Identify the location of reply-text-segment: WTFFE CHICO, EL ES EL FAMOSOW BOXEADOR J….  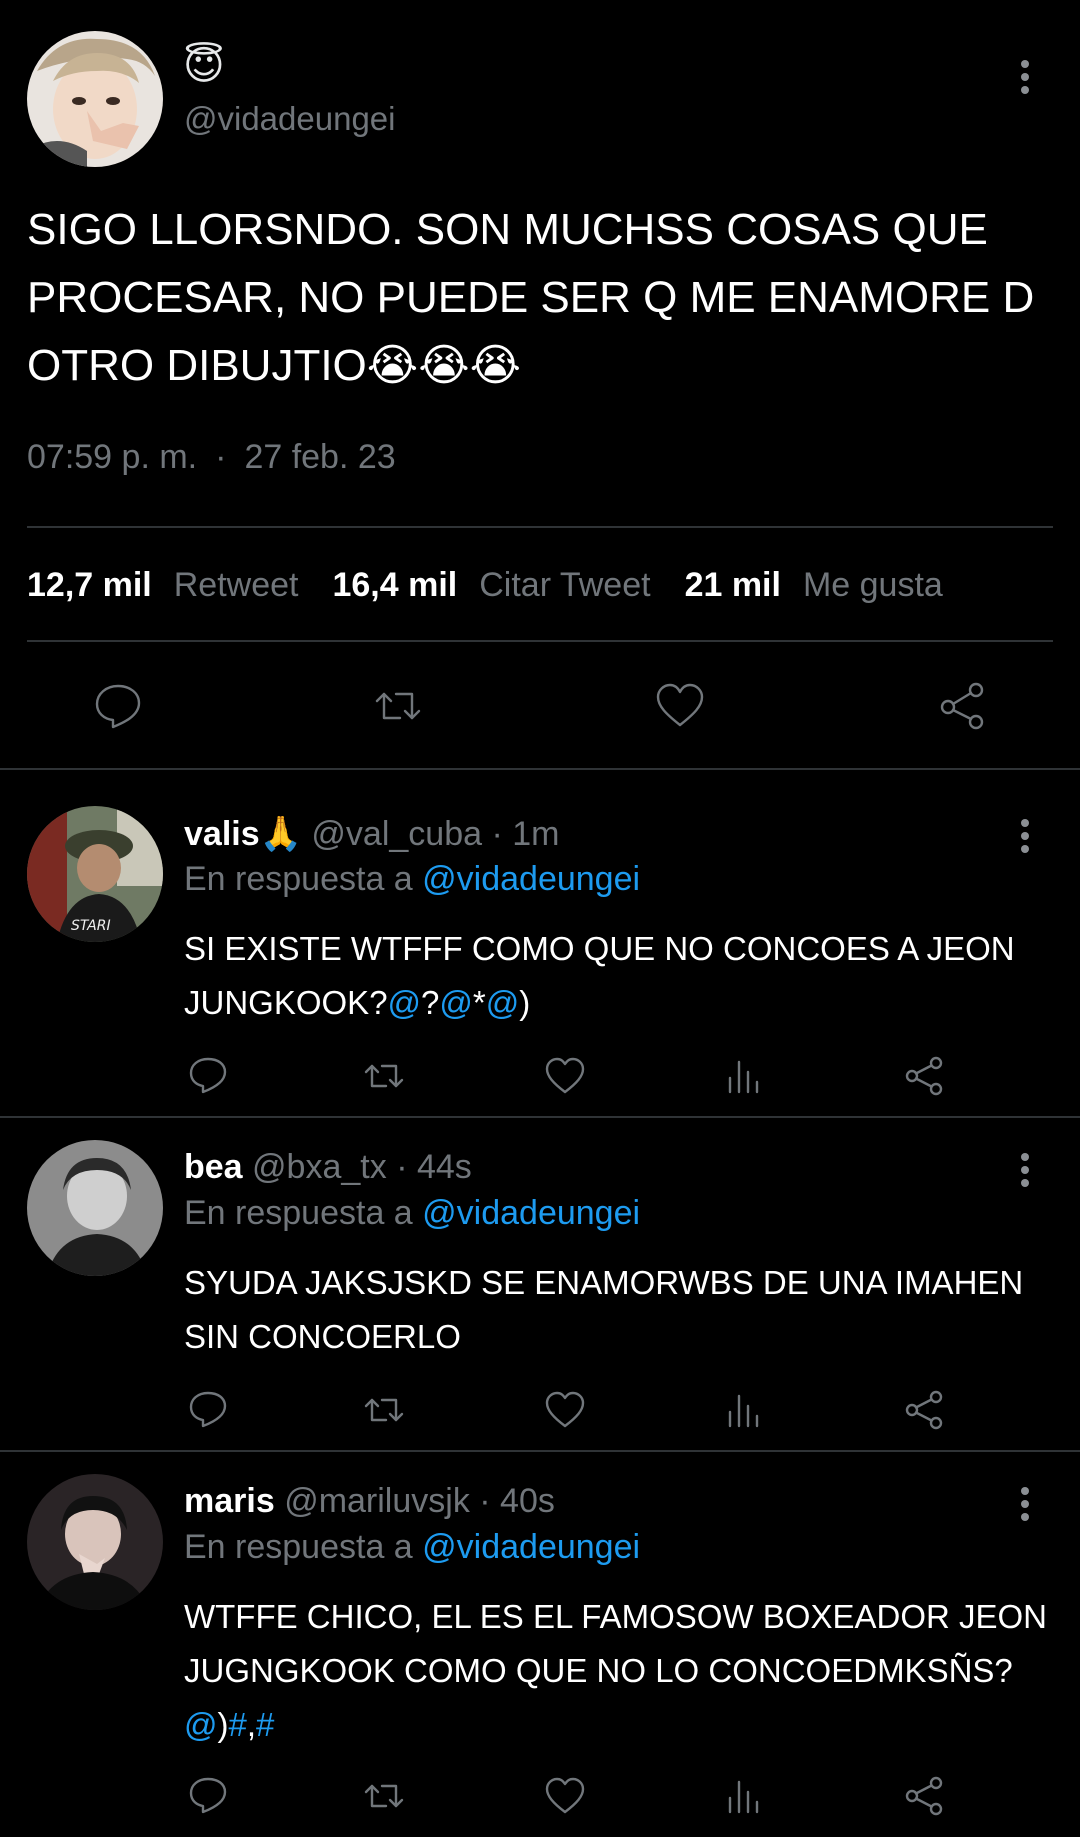
(615, 1643).